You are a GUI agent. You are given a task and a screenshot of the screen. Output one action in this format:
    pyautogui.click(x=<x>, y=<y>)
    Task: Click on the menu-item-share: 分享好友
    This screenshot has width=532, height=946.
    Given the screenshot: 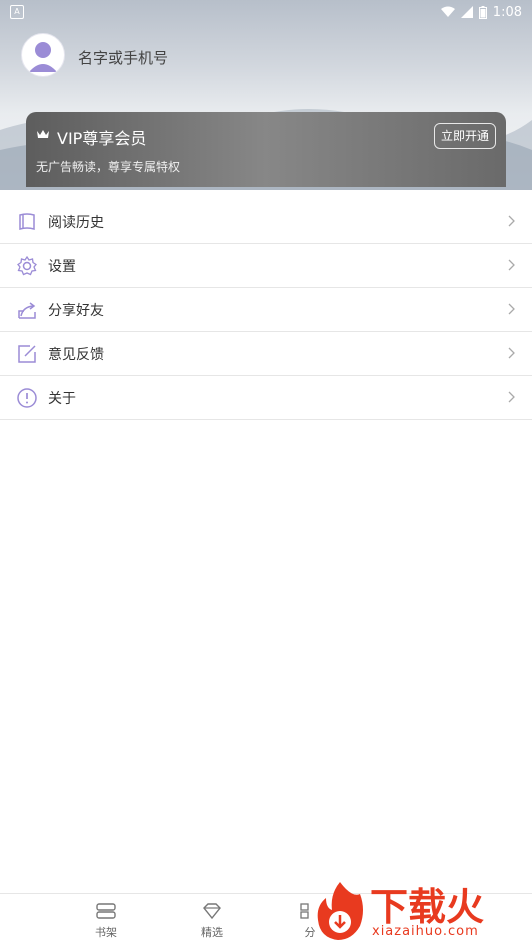 What is the action you would take?
    pyautogui.click(x=266, y=310)
    